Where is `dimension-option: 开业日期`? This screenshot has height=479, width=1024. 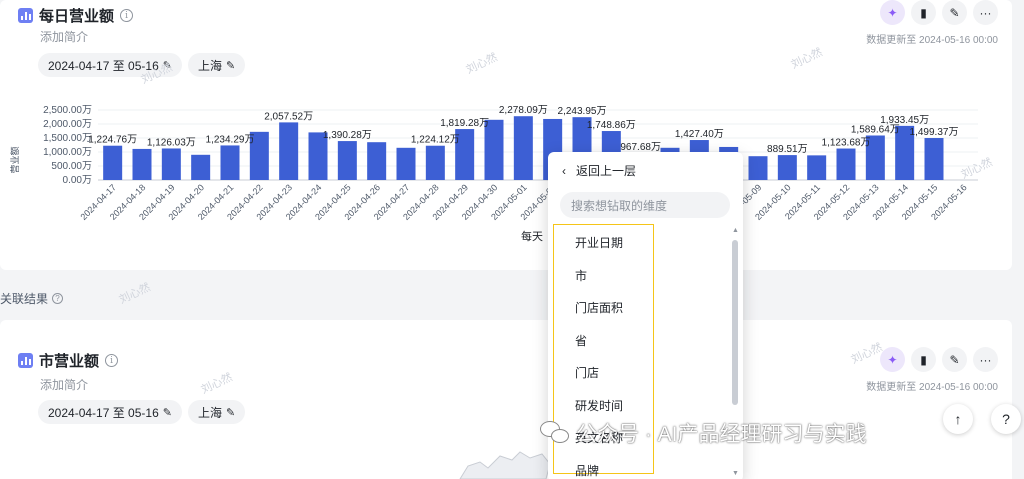
dimension-option: 开业日期 is located at coordinates (599, 242).